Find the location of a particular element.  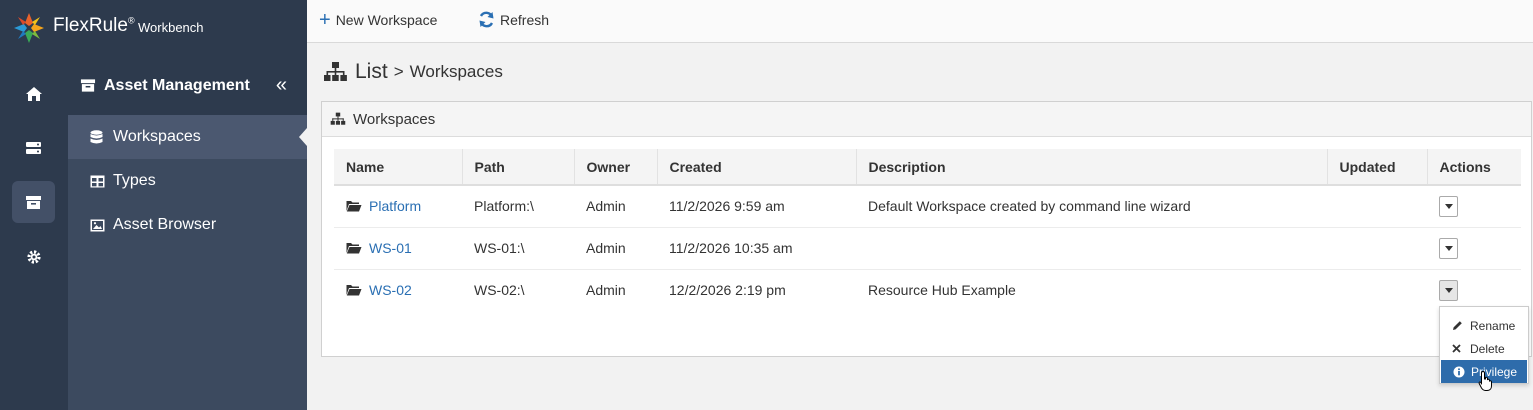

column-header-description: Description is located at coordinates (1092, 167).